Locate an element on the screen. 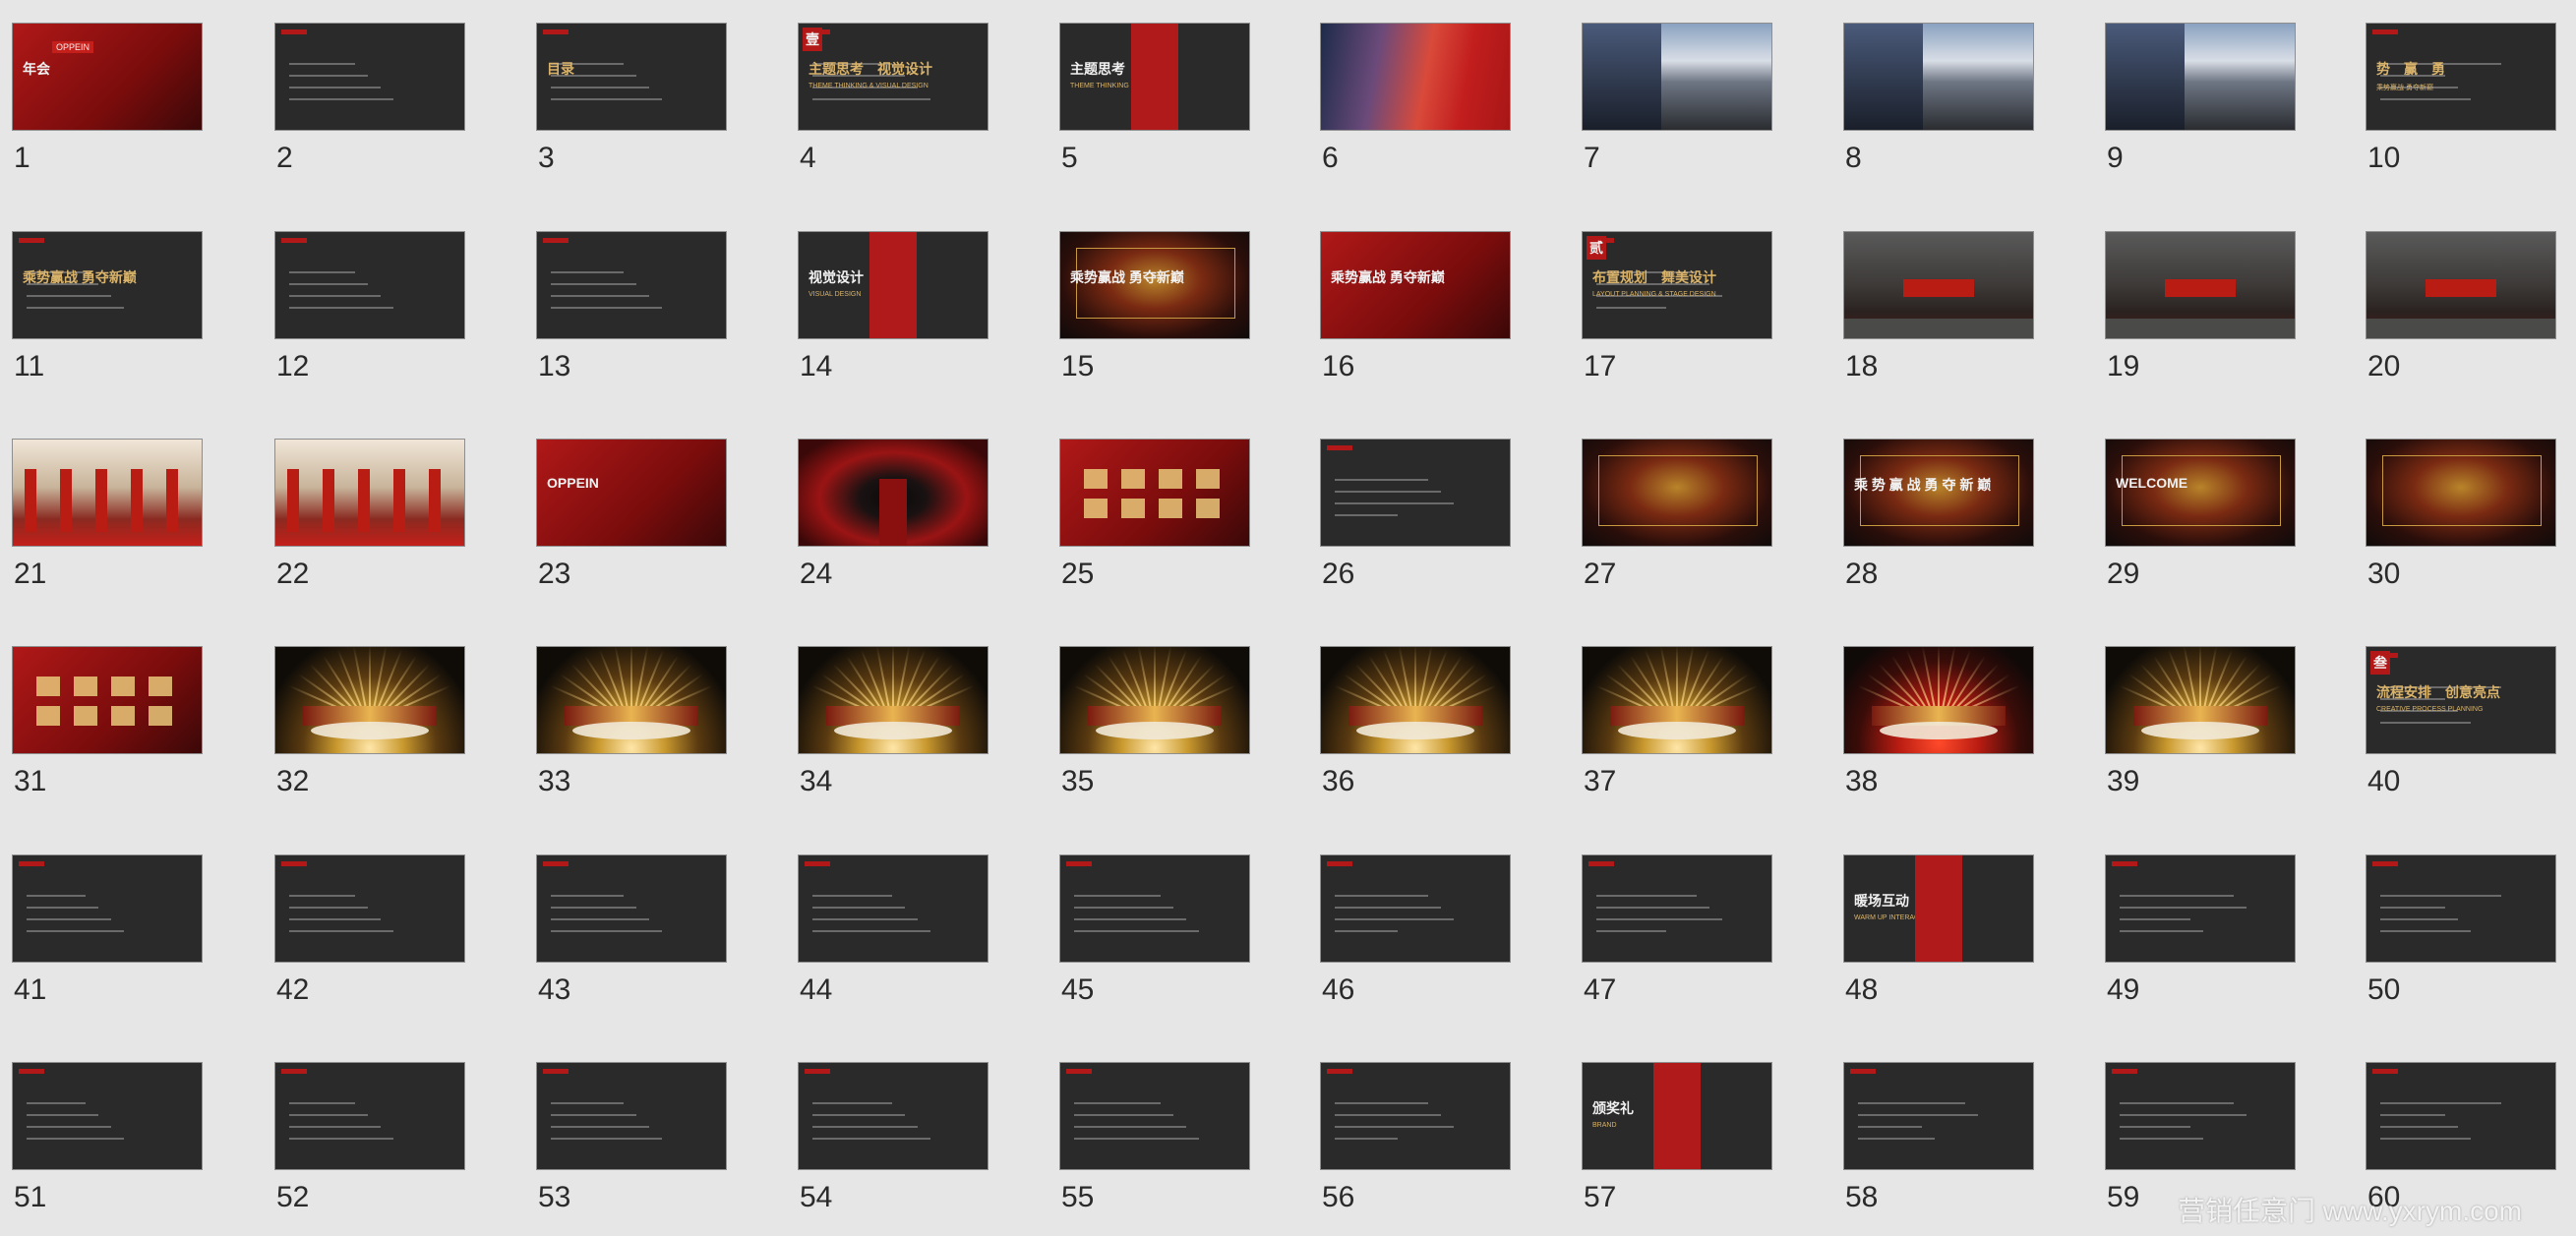 The width and height of the screenshot is (2576, 1236). slide-cell: OPPEIN 23 is located at coordinates (632, 514).